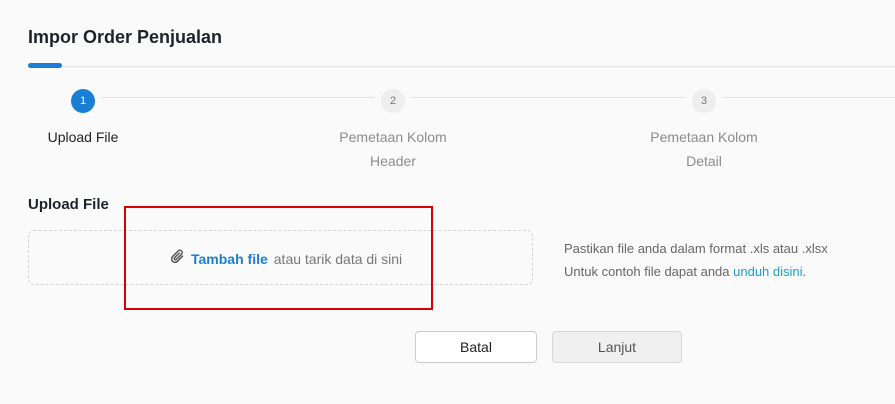 This screenshot has width=895, height=404. I want to click on step-3-sublabel: Detail, so click(704, 161).